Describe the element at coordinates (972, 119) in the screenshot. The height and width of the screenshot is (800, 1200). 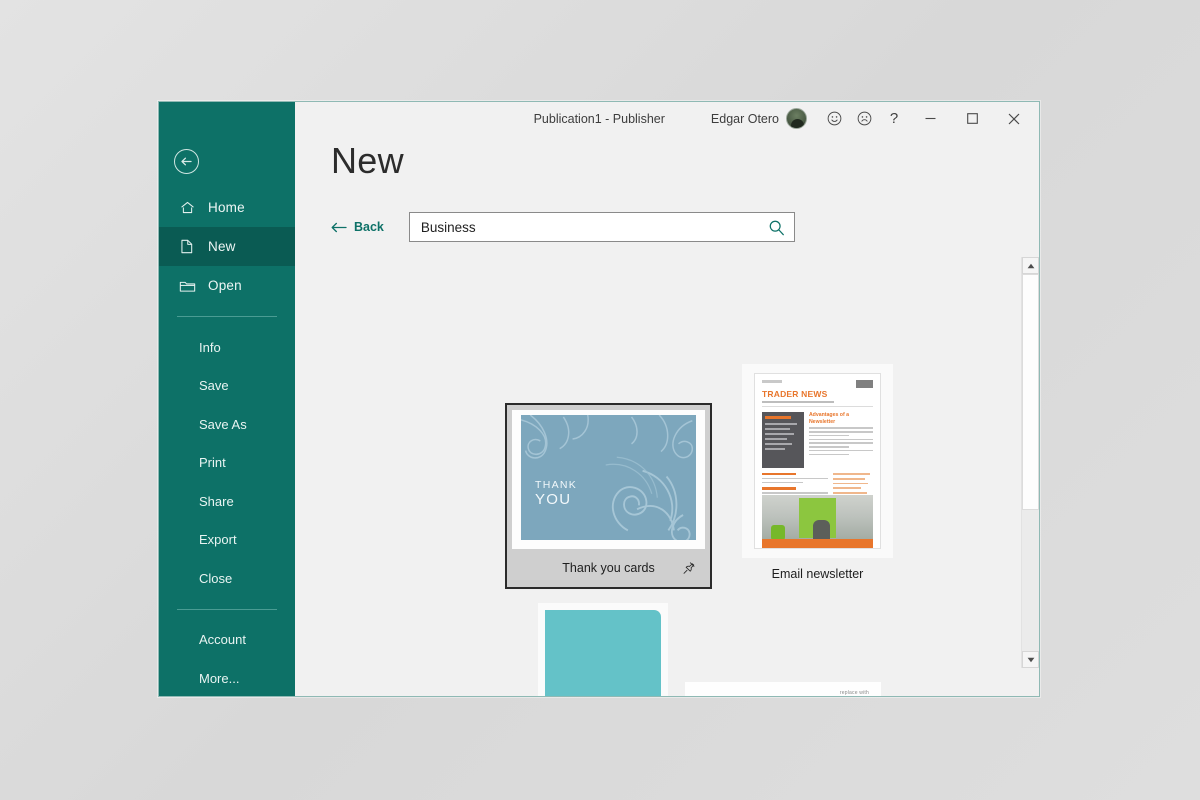
I see `maximize-button` at that location.